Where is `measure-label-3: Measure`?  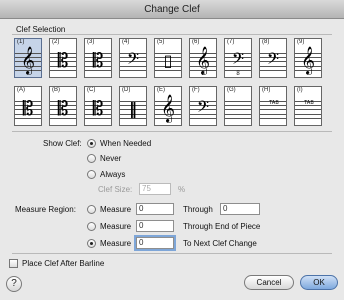
measure-label-3: Measure is located at coordinates (116, 243).